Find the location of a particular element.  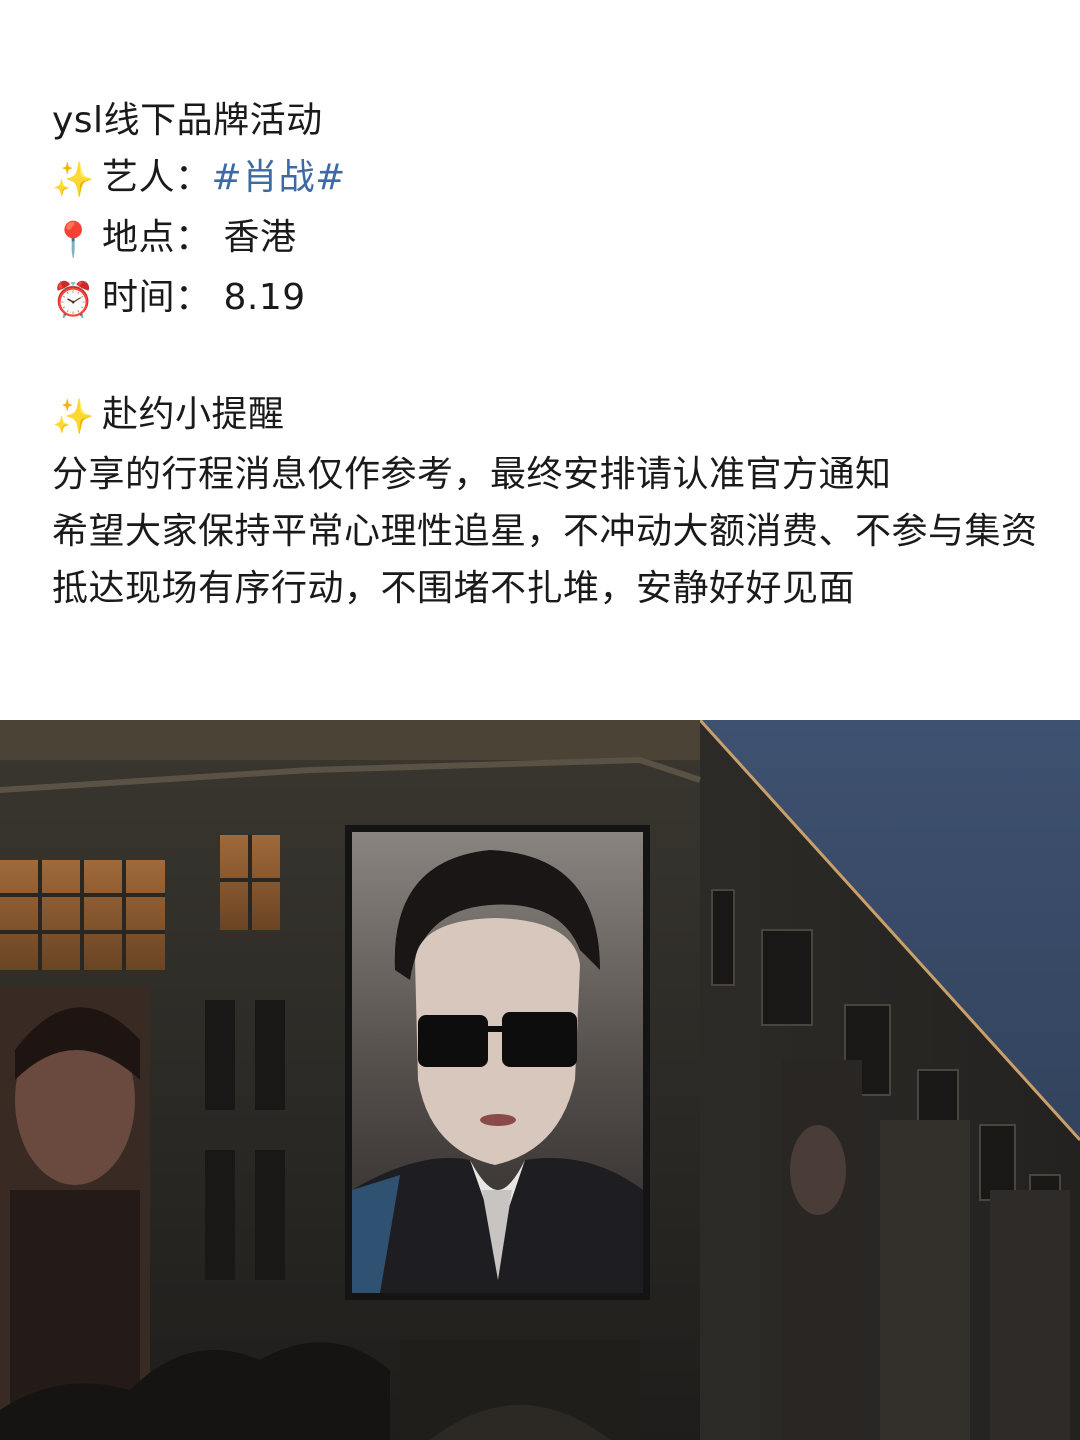

artist-row: ✨ 艺人：#肖战# is located at coordinates (552, 179).